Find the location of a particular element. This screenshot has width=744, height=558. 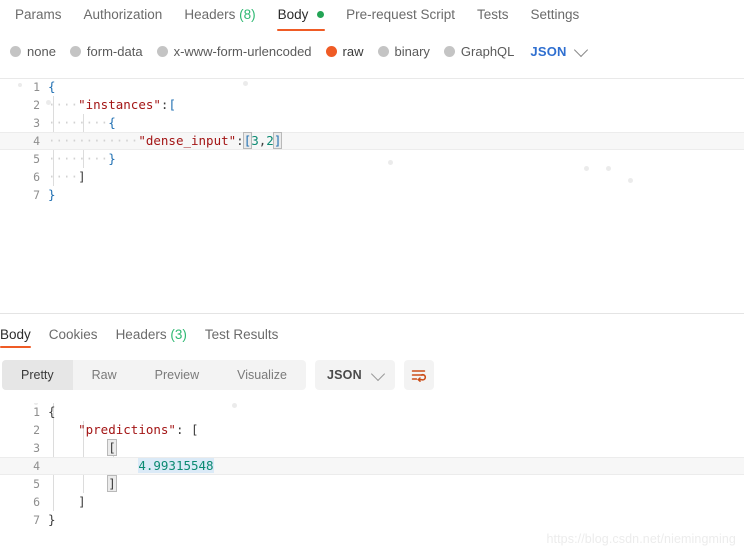

response-tab-body: Body is located at coordinates (20, 335).